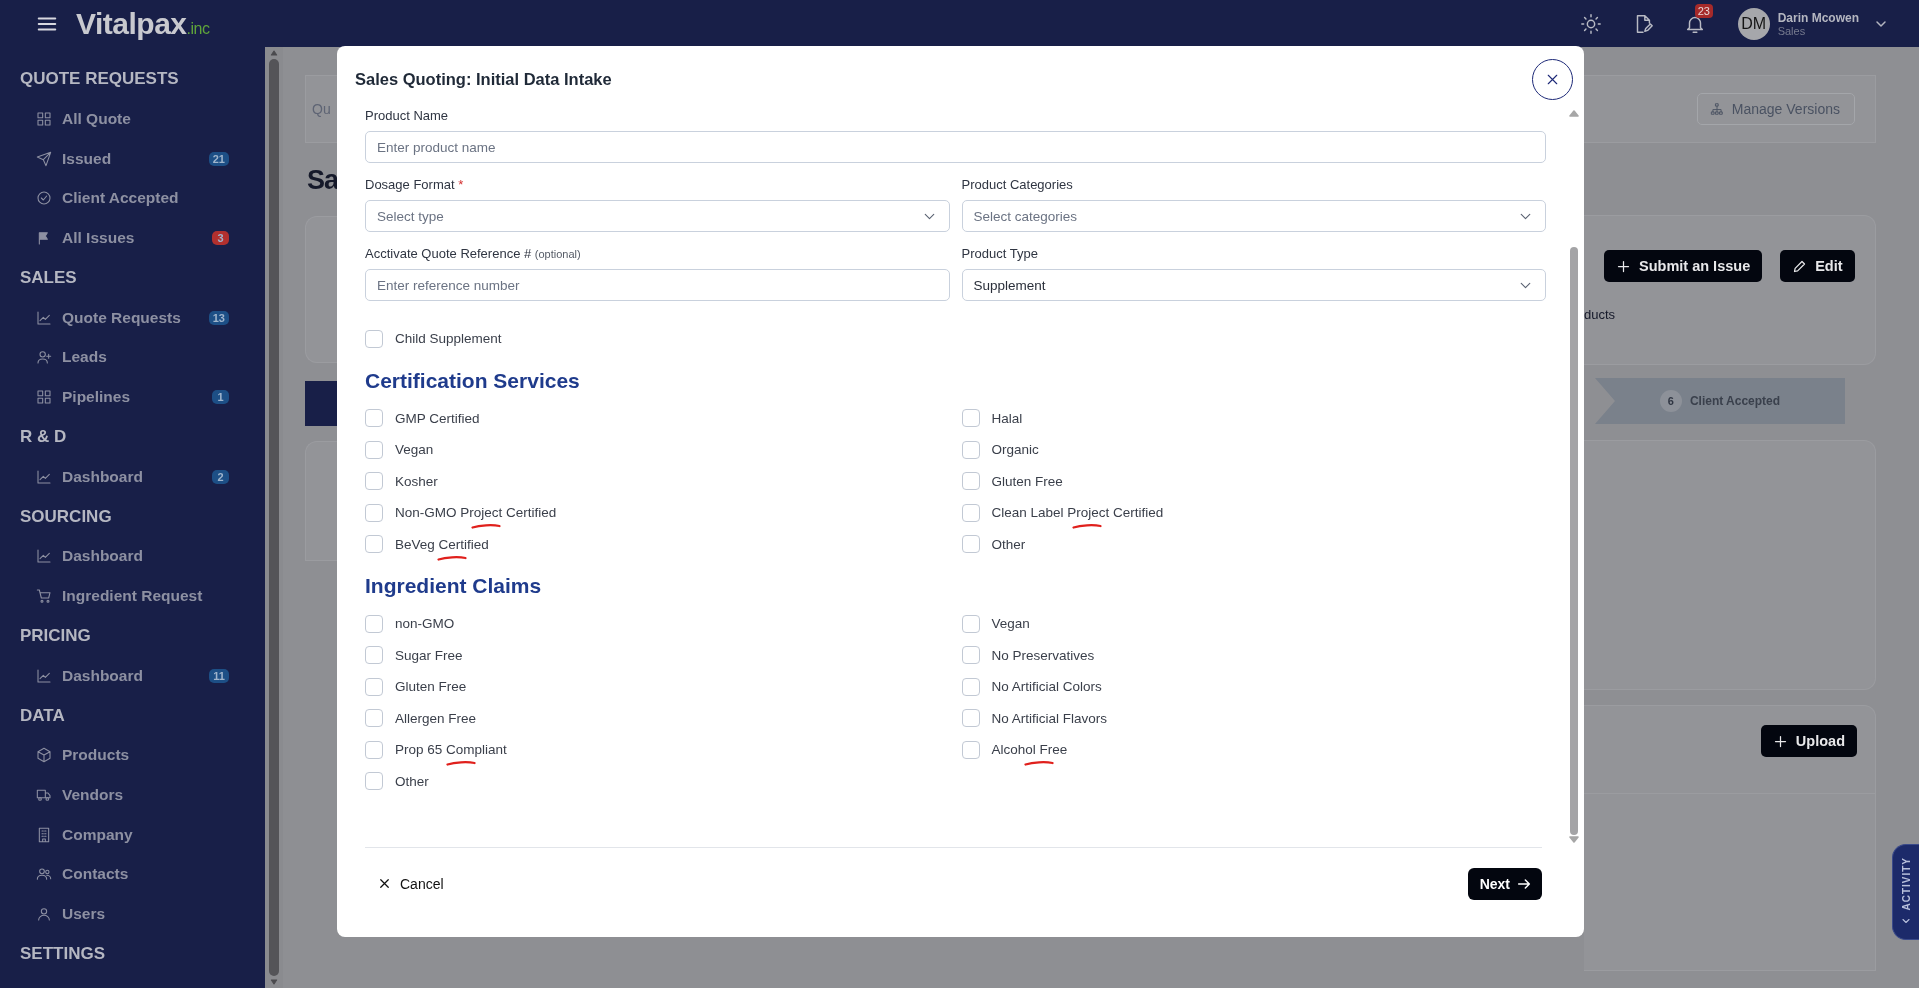 The width and height of the screenshot is (1919, 988). What do you see at coordinates (1007, 418) in the screenshot?
I see `checkbox-label: Halal` at bounding box center [1007, 418].